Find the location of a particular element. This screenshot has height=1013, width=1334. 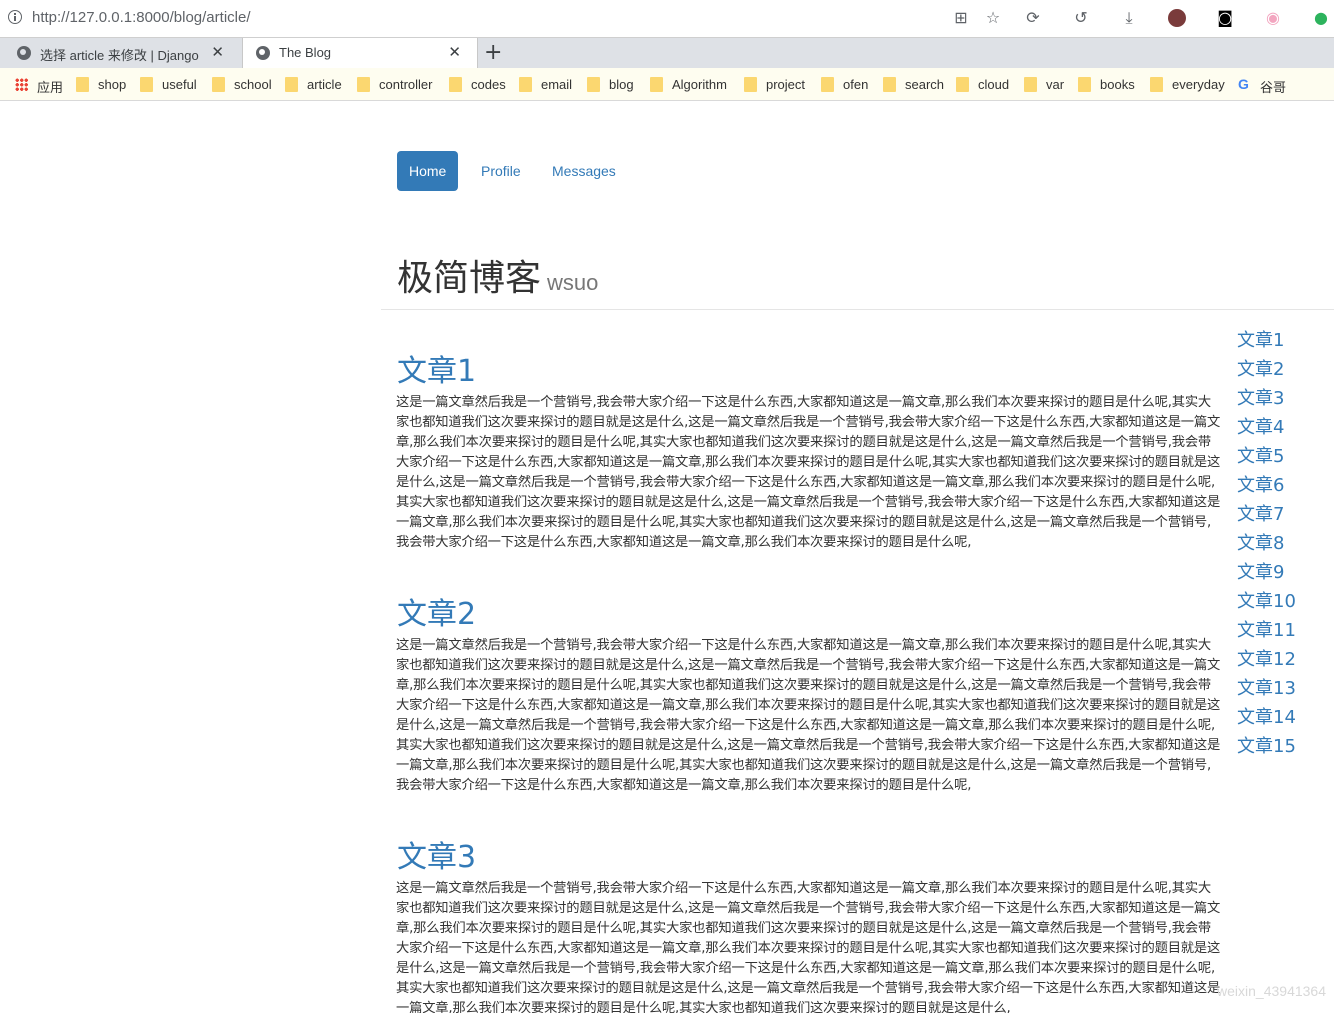

page-subtitle: wsuo is located at coordinates (573, 282).